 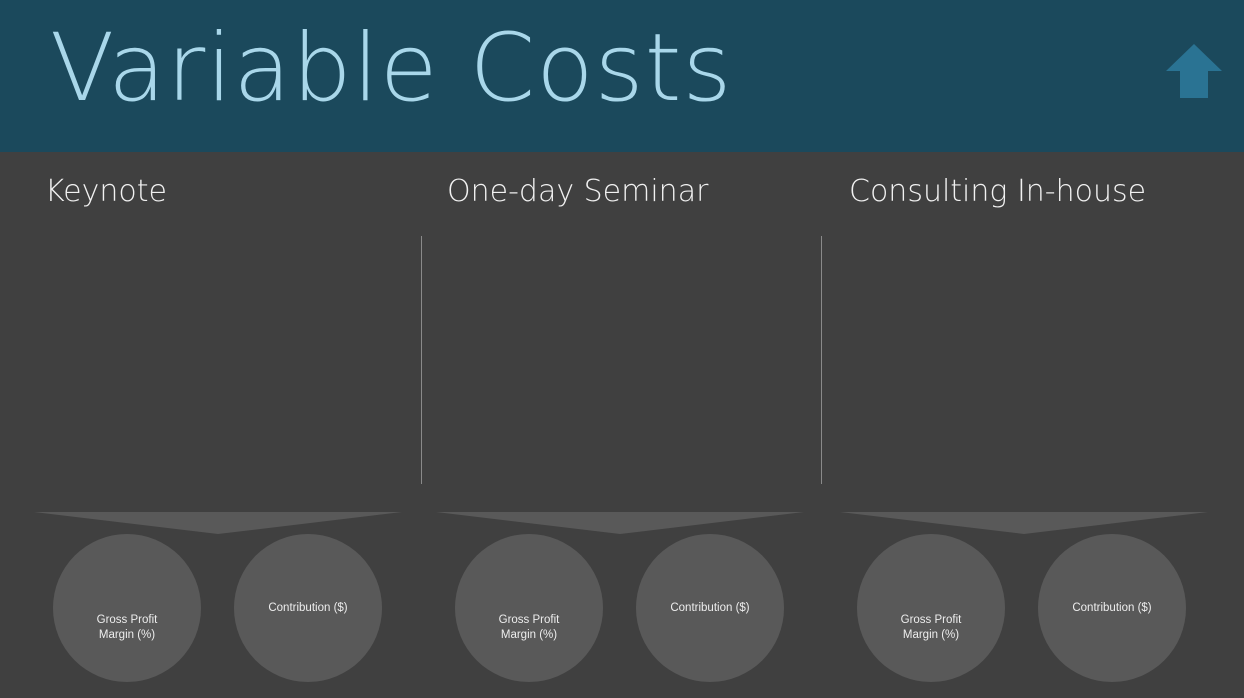 What do you see at coordinates (1194, 71) in the screenshot?
I see `up-arrow-icon` at bounding box center [1194, 71].